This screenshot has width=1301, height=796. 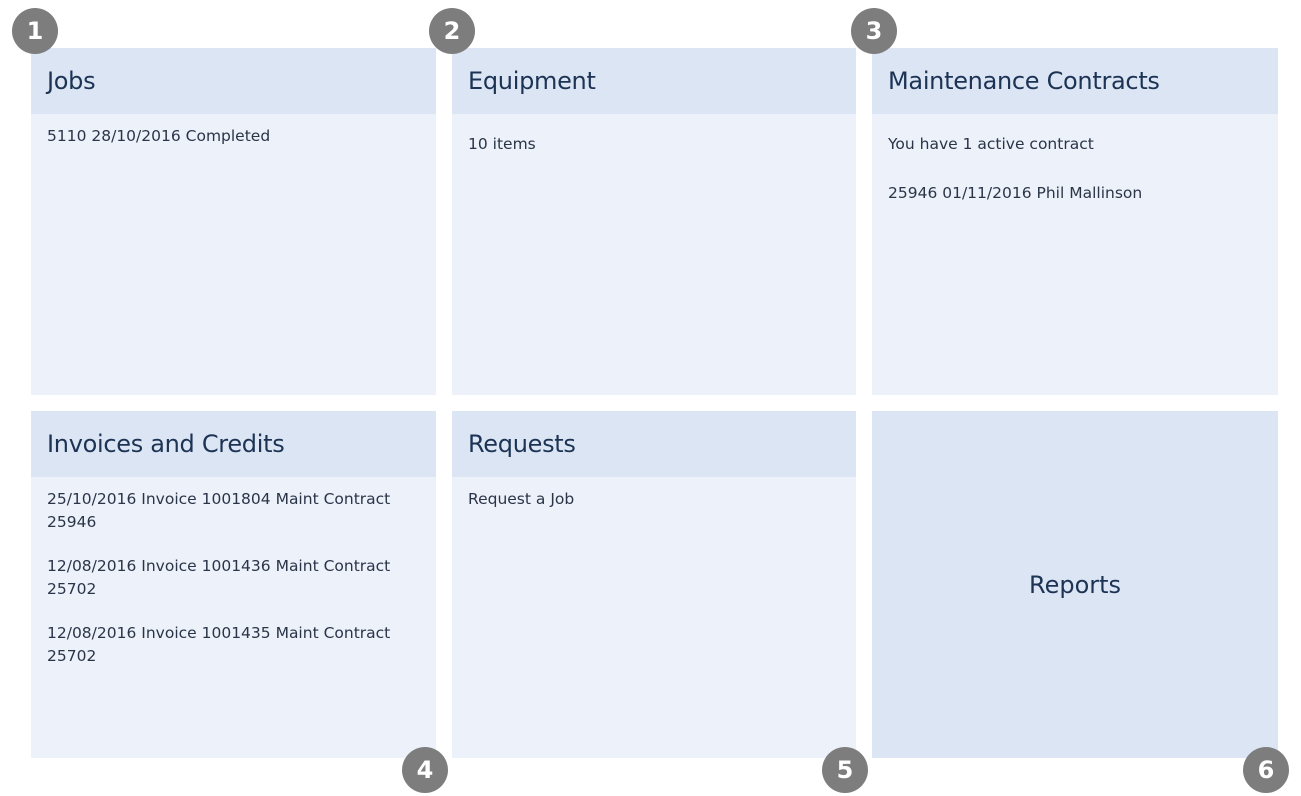 I want to click on jobs-panel-body: 5110 28/10/2016 Completed, so click(x=233, y=130).